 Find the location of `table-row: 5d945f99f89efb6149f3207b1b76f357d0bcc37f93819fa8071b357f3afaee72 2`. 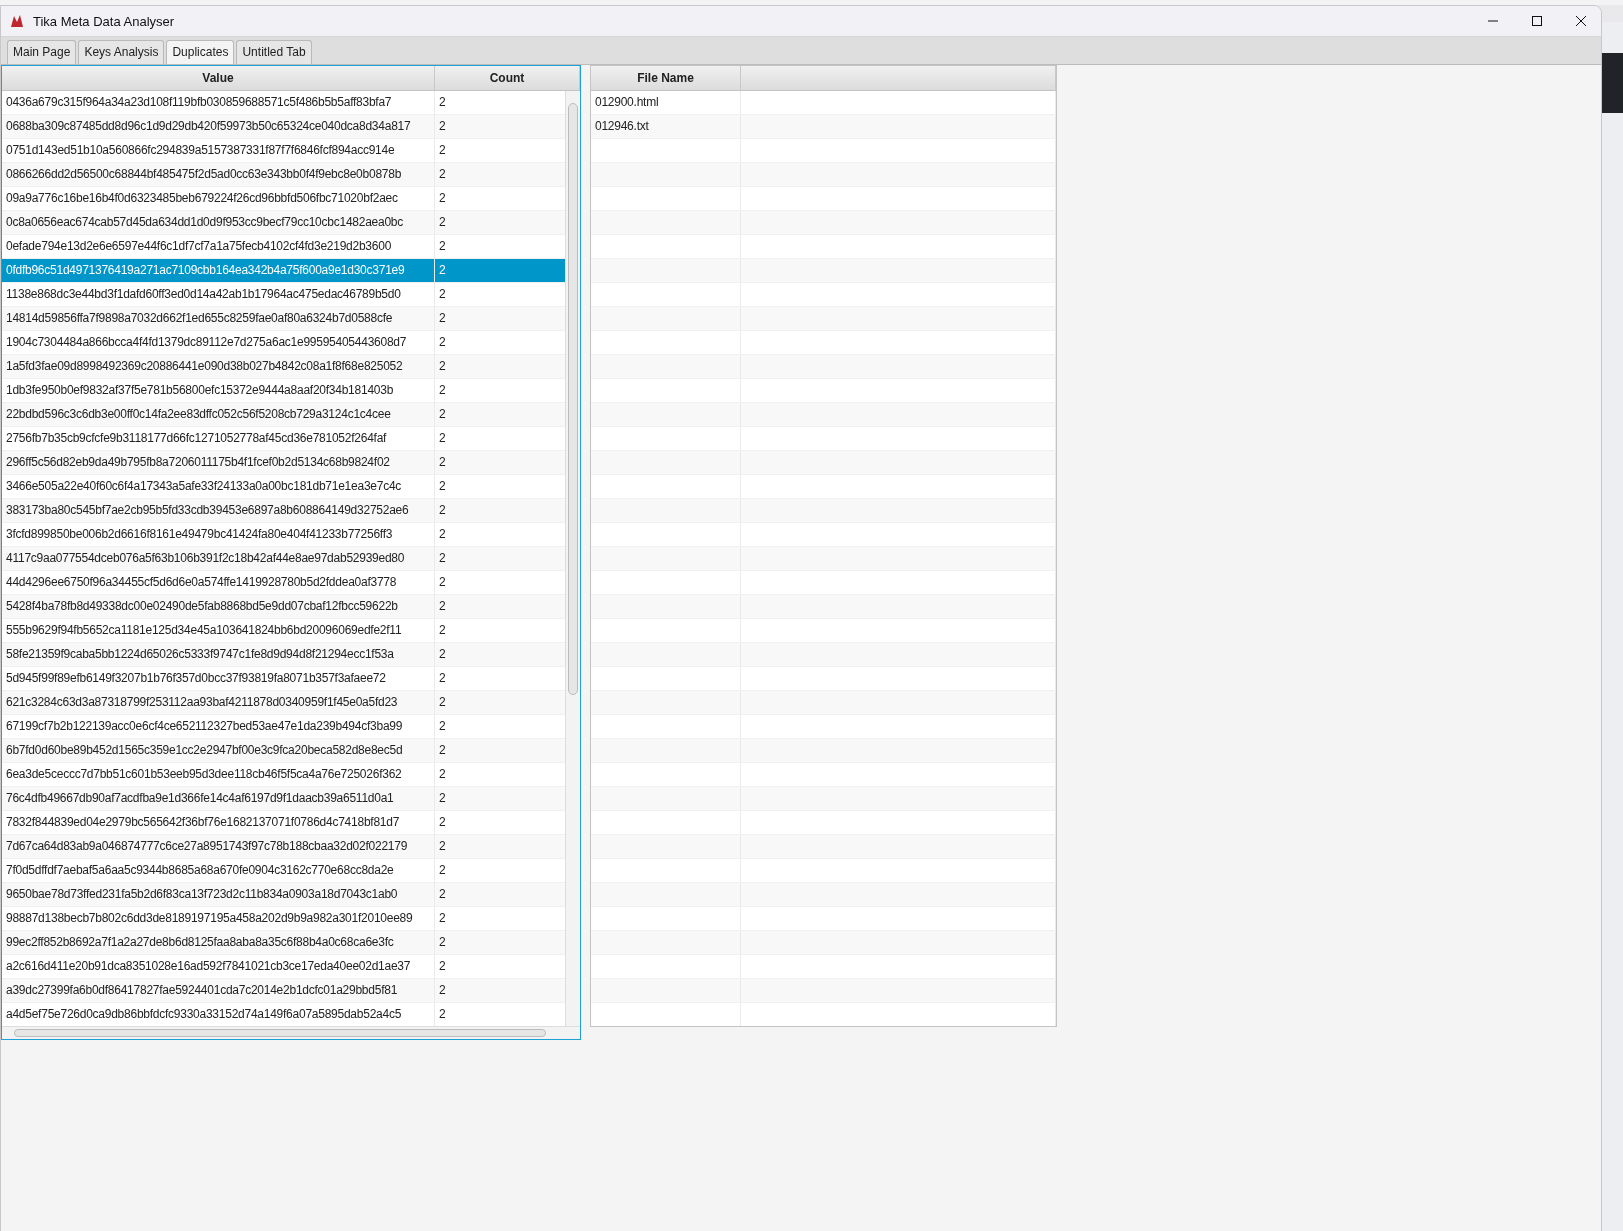

table-row: 5d945f99f89efb6149f3207b1b76f357d0bcc37f93819fa8071b357f3afaee72 2 is located at coordinates (284, 679).